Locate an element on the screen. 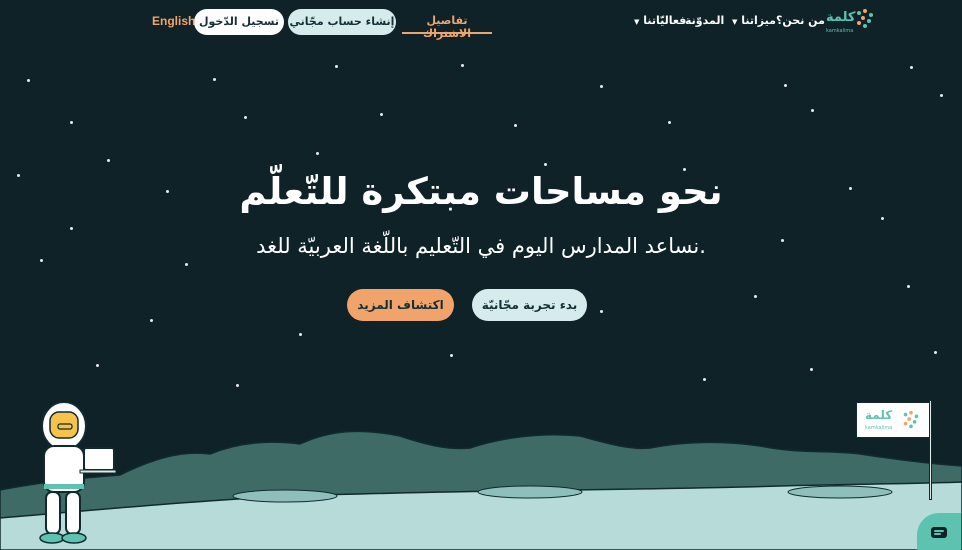 Image resolution: width=962 pixels, height=550 pixels. nav-about: من نحن؟ is located at coordinates (800, 20).